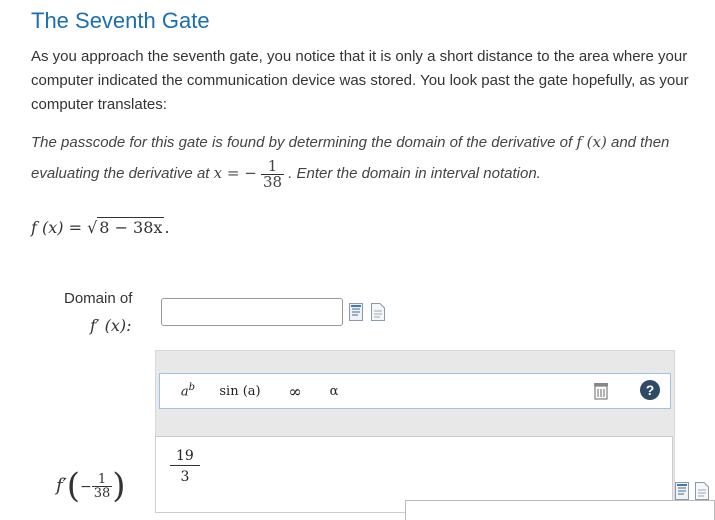 The width and height of the screenshot is (715, 520). What do you see at coordinates (120, 20) in the screenshot?
I see `page-title: The Seventh Gate` at bounding box center [120, 20].